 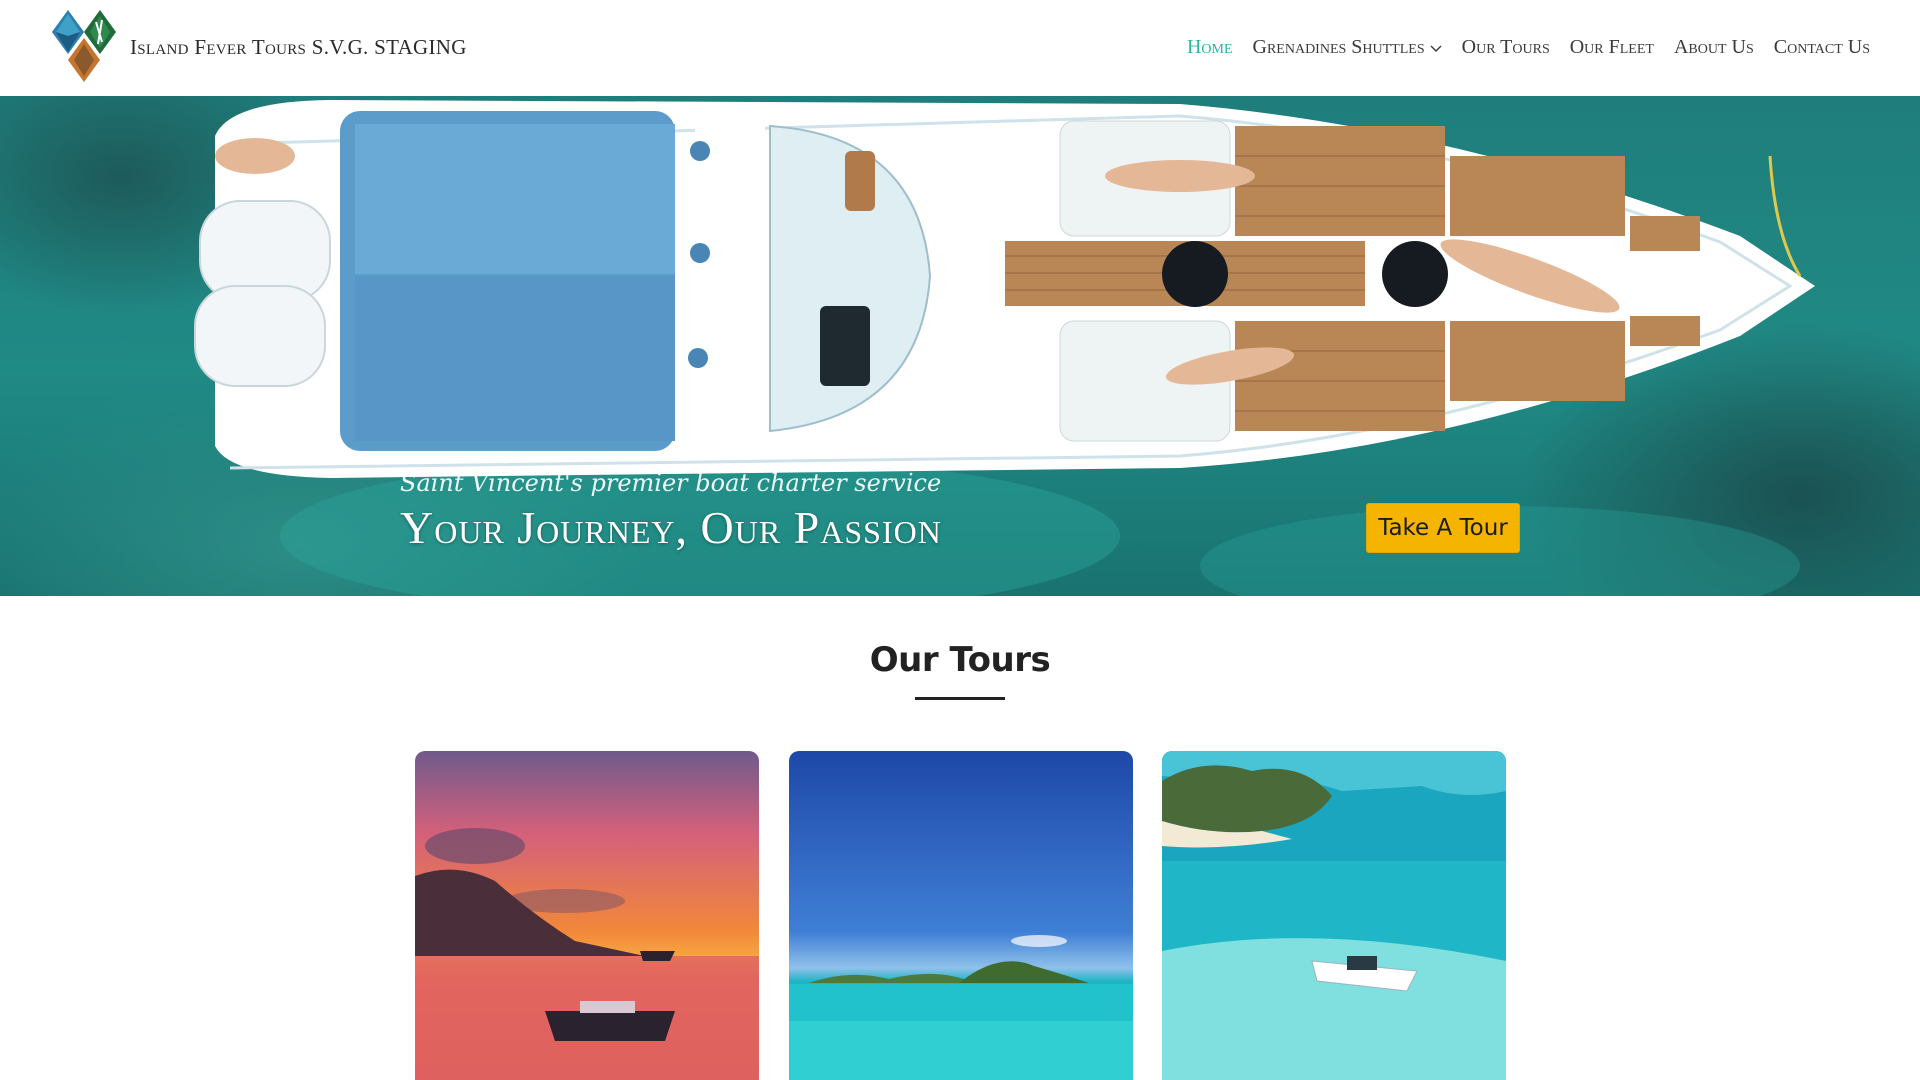 I want to click on blue-sky-island-photo, so click(x=961, y=915).